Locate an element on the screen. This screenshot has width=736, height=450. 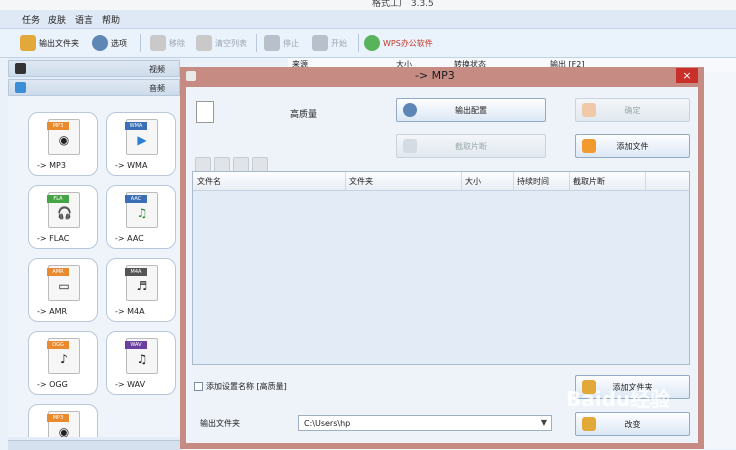
format-amr-label: -> AMR is located at coordinates (52, 311).